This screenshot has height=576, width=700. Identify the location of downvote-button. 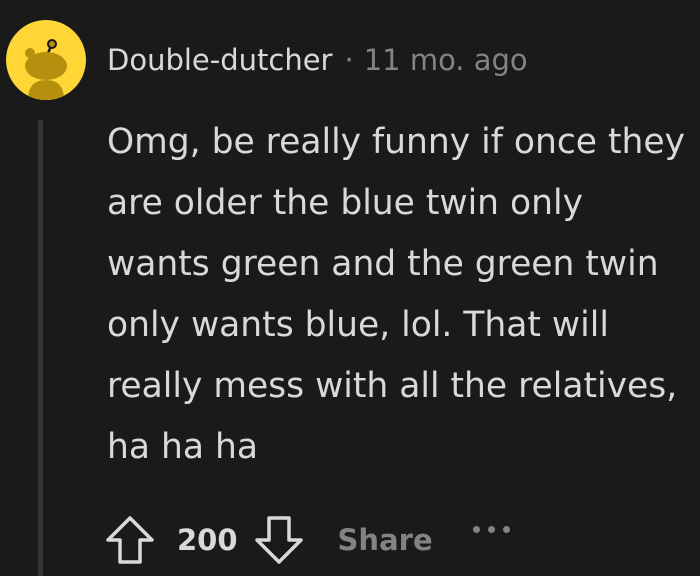
(279, 540).